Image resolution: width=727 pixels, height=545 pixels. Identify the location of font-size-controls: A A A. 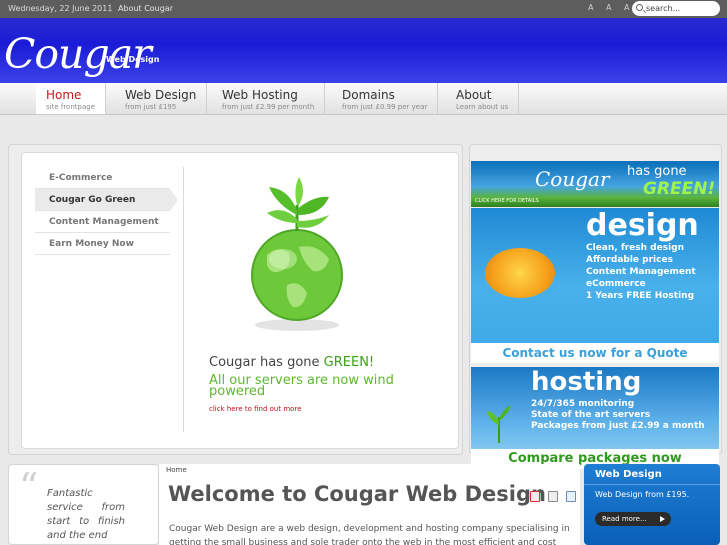
(611, 7).